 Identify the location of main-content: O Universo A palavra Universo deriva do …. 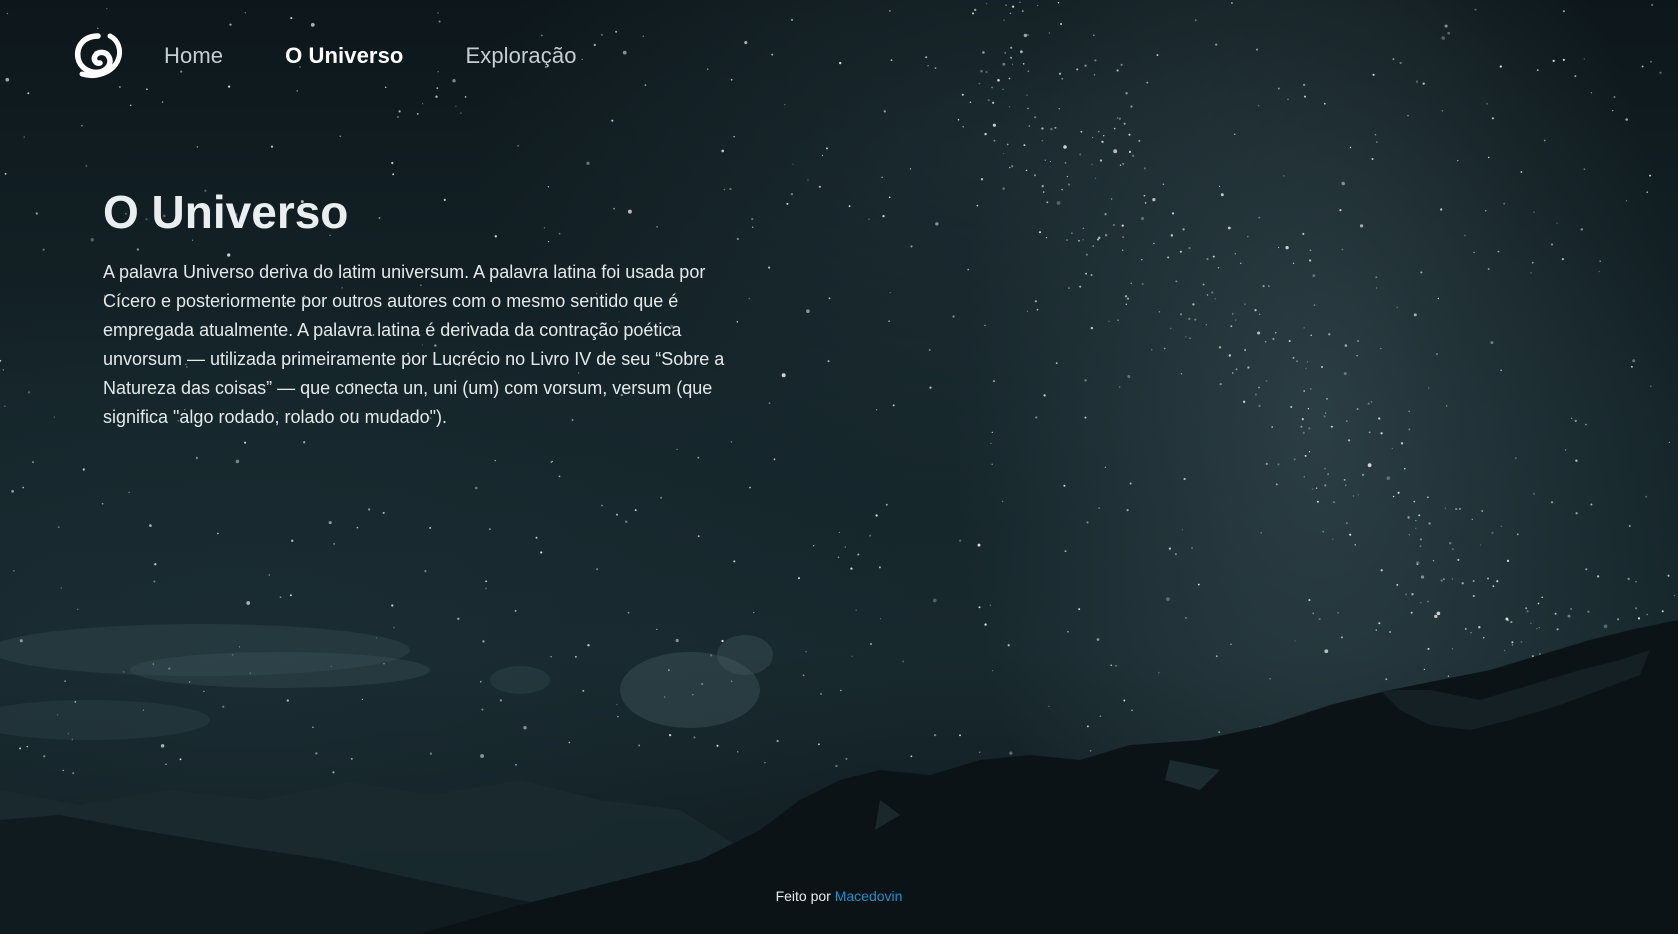
(423, 308).